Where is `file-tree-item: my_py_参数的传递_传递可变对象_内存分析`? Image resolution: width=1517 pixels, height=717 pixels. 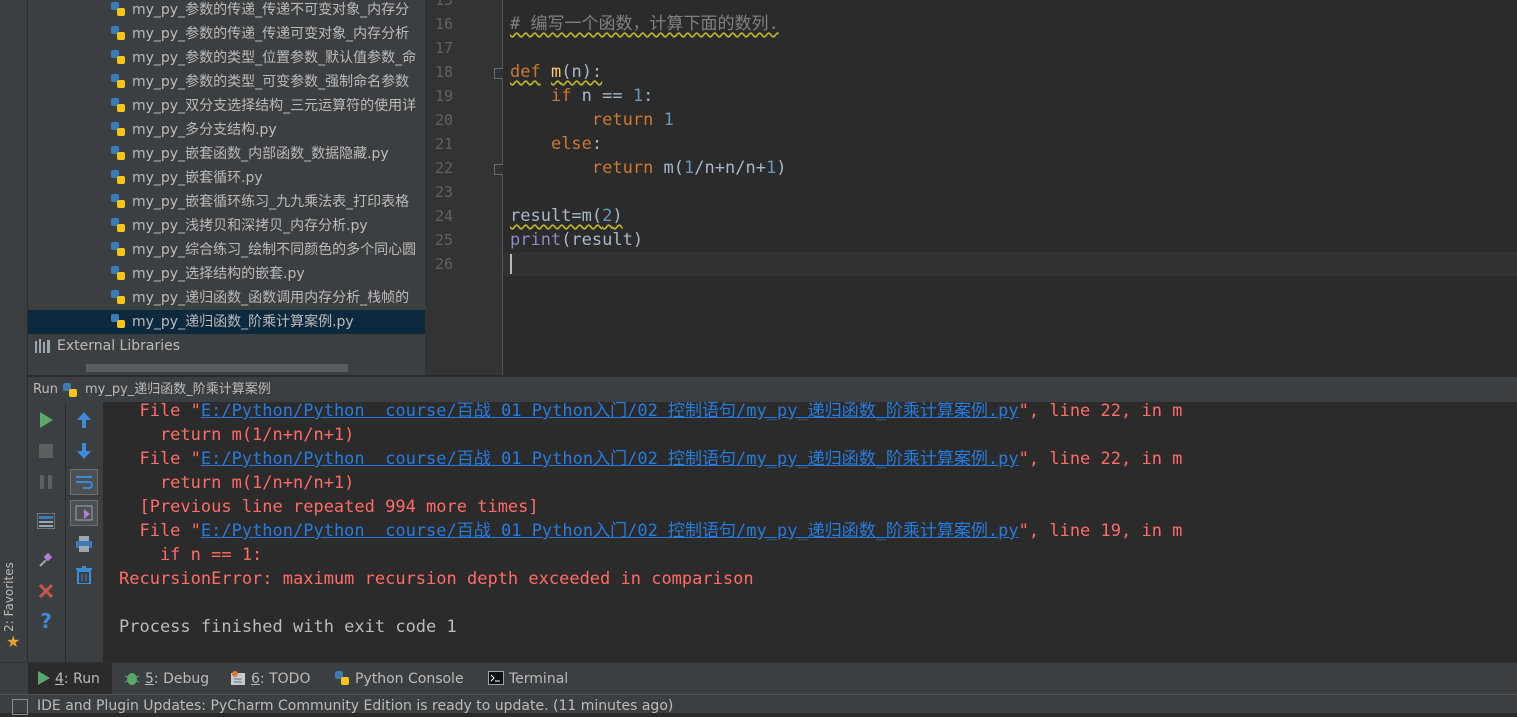 file-tree-item: my_py_参数的传递_传递可变对象_内存分析 is located at coordinates (218, 34).